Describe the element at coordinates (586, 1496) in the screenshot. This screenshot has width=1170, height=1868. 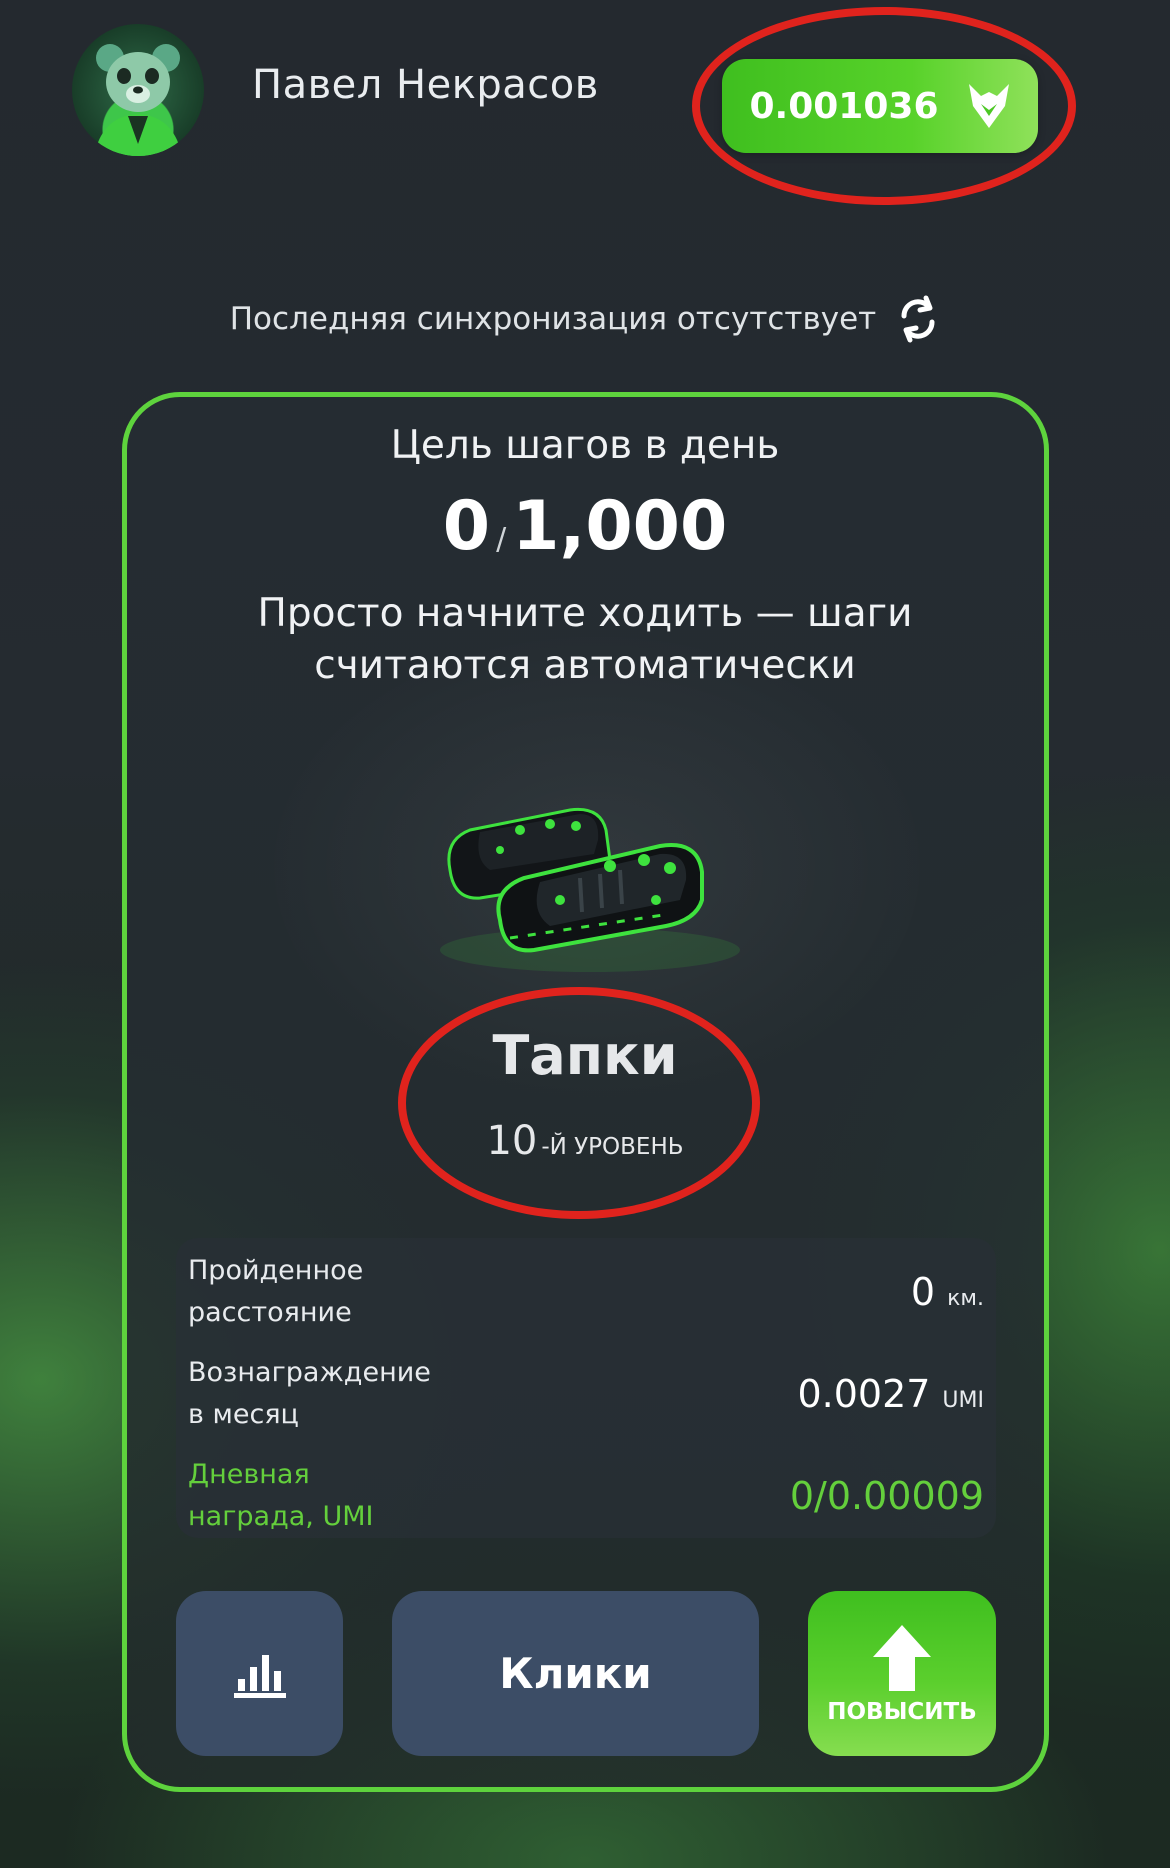
I see `stat-row-daily-reward: Дневная награда, UMI 0/0.00009` at that location.